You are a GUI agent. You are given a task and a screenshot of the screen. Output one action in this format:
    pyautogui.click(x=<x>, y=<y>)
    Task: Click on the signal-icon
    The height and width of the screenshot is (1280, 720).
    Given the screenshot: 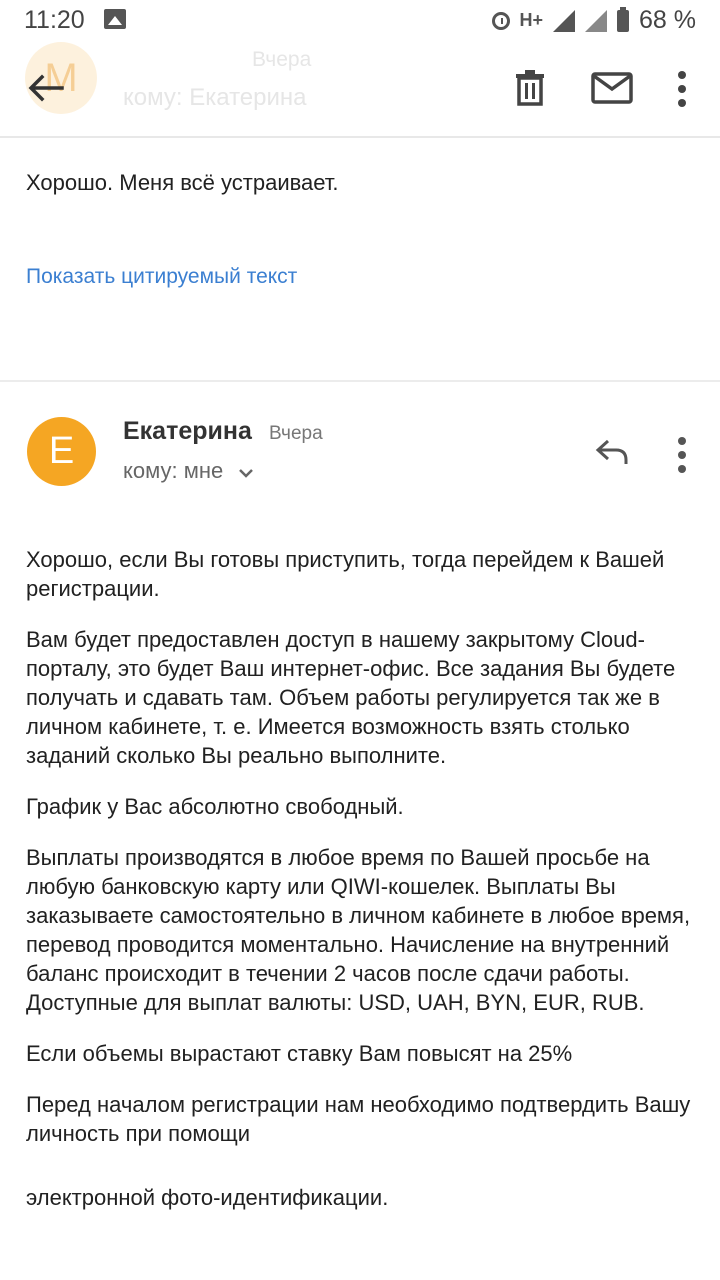 What is the action you would take?
    pyautogui.click(x=564, y=20)
    